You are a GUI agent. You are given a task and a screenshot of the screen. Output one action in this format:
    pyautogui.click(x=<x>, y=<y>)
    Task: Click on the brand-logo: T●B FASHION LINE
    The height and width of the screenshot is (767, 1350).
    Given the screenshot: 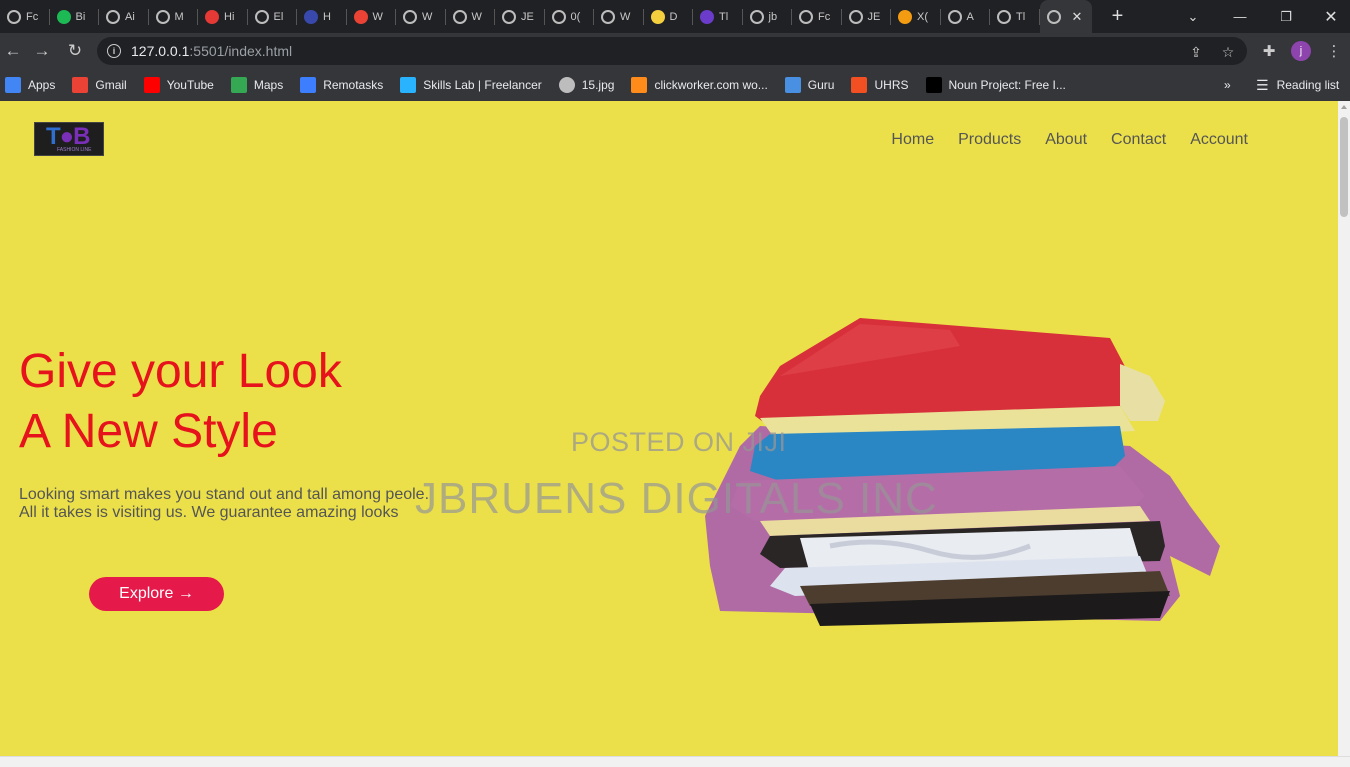 What is the action you would take?
    pyautogui.click(x=69, y=139)
    